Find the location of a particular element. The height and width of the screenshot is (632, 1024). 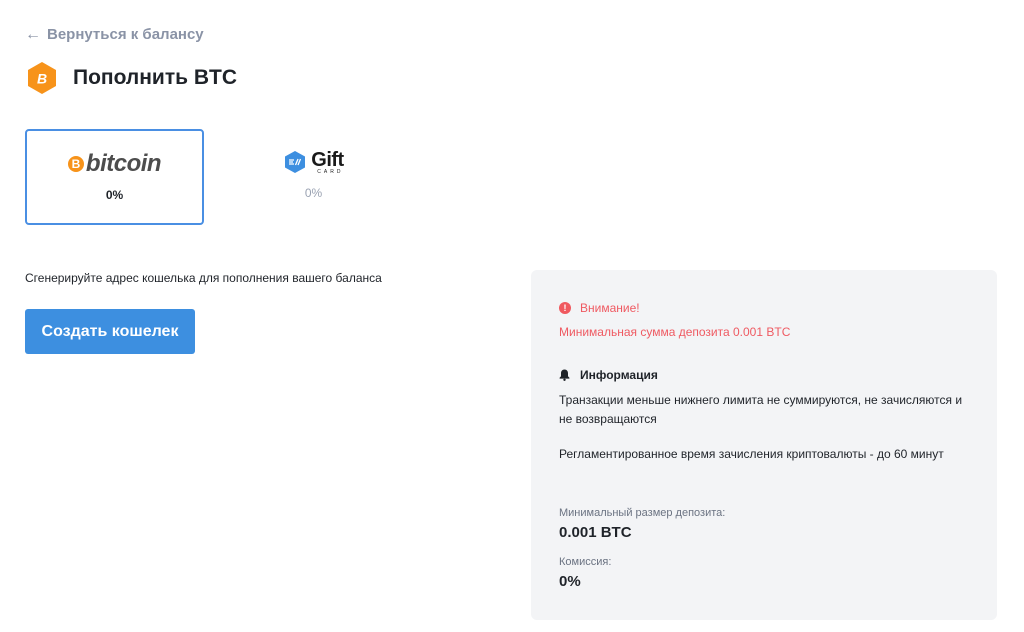

arrow-left-icon: ← is located at coordinates (33, 34).